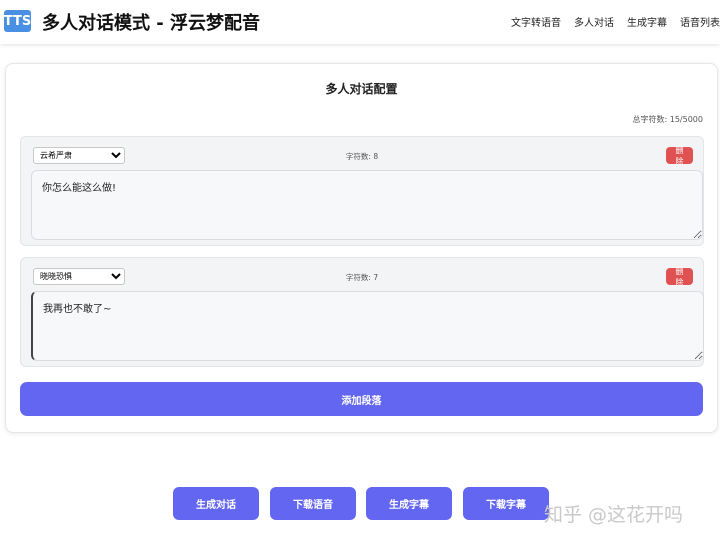  Describe the element at coordinates (615, 21) in the screenshot. I see `top-nav: 文字转语音 多人对话 生成字幕 语音列表` at that location.